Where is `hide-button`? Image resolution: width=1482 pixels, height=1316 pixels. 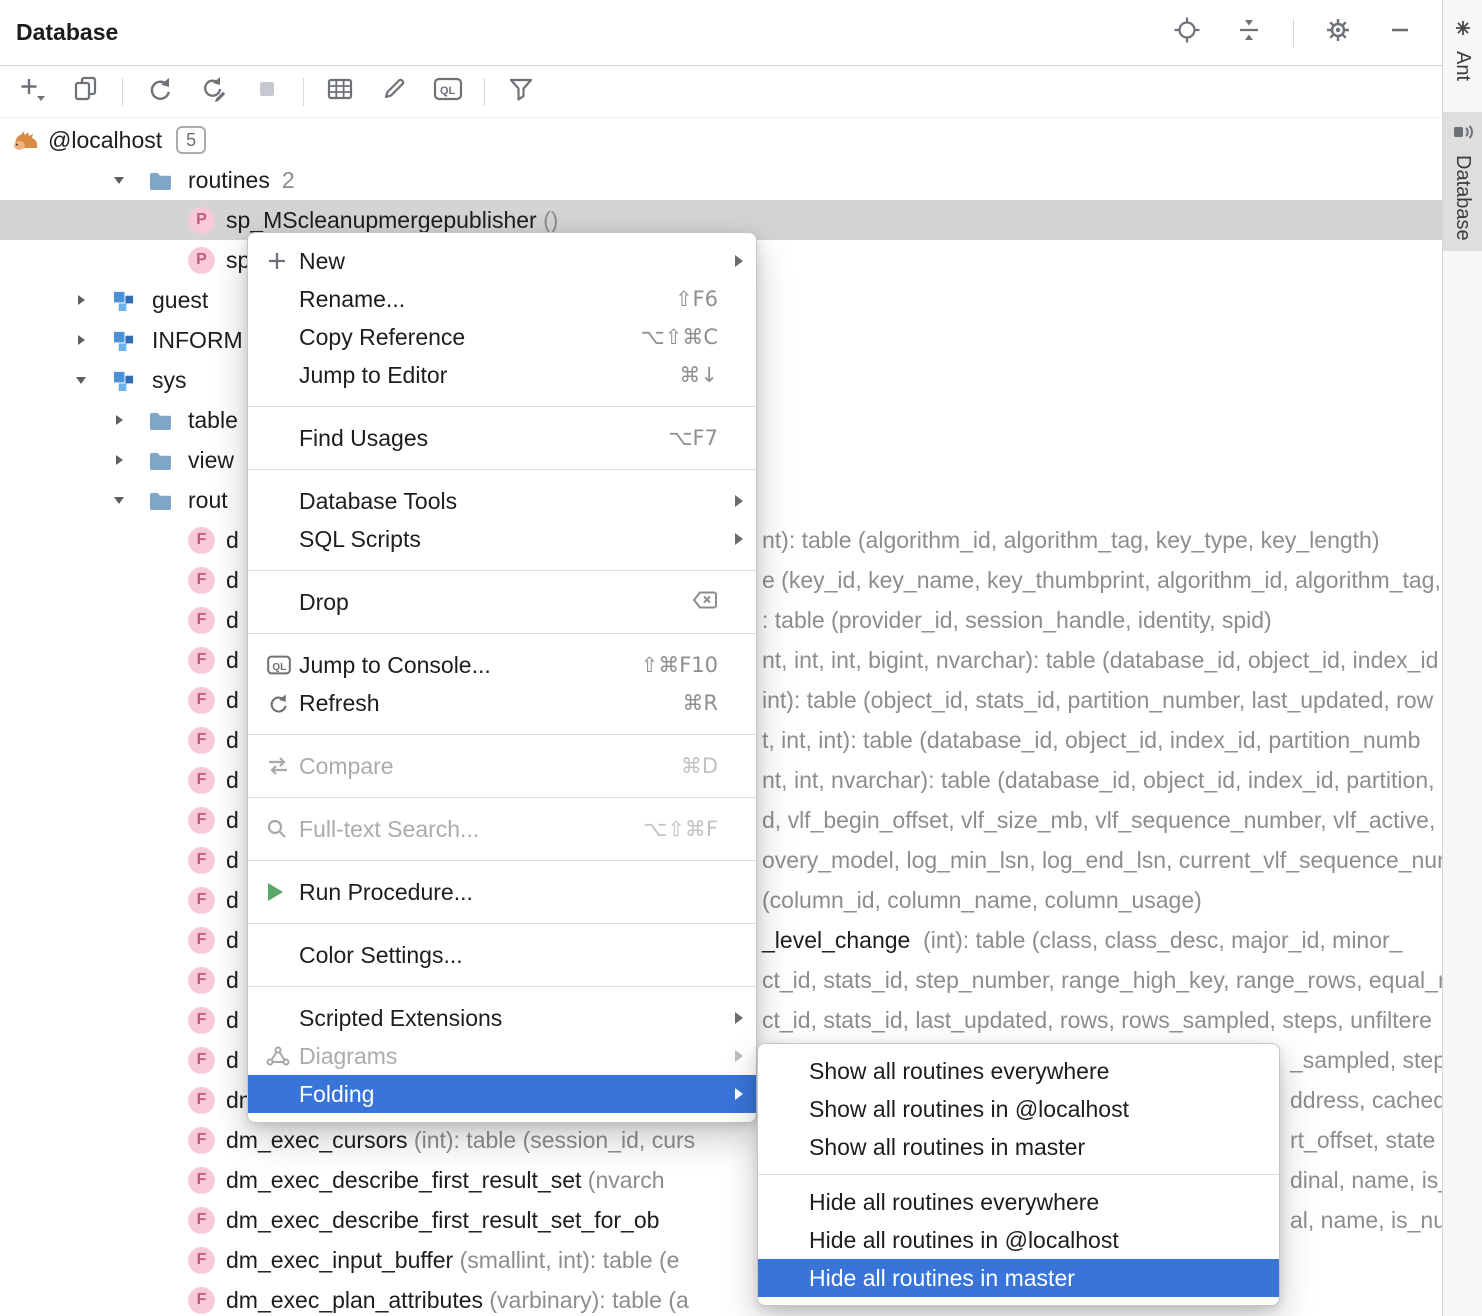 hide-button is located at coordinates (1400, 33).